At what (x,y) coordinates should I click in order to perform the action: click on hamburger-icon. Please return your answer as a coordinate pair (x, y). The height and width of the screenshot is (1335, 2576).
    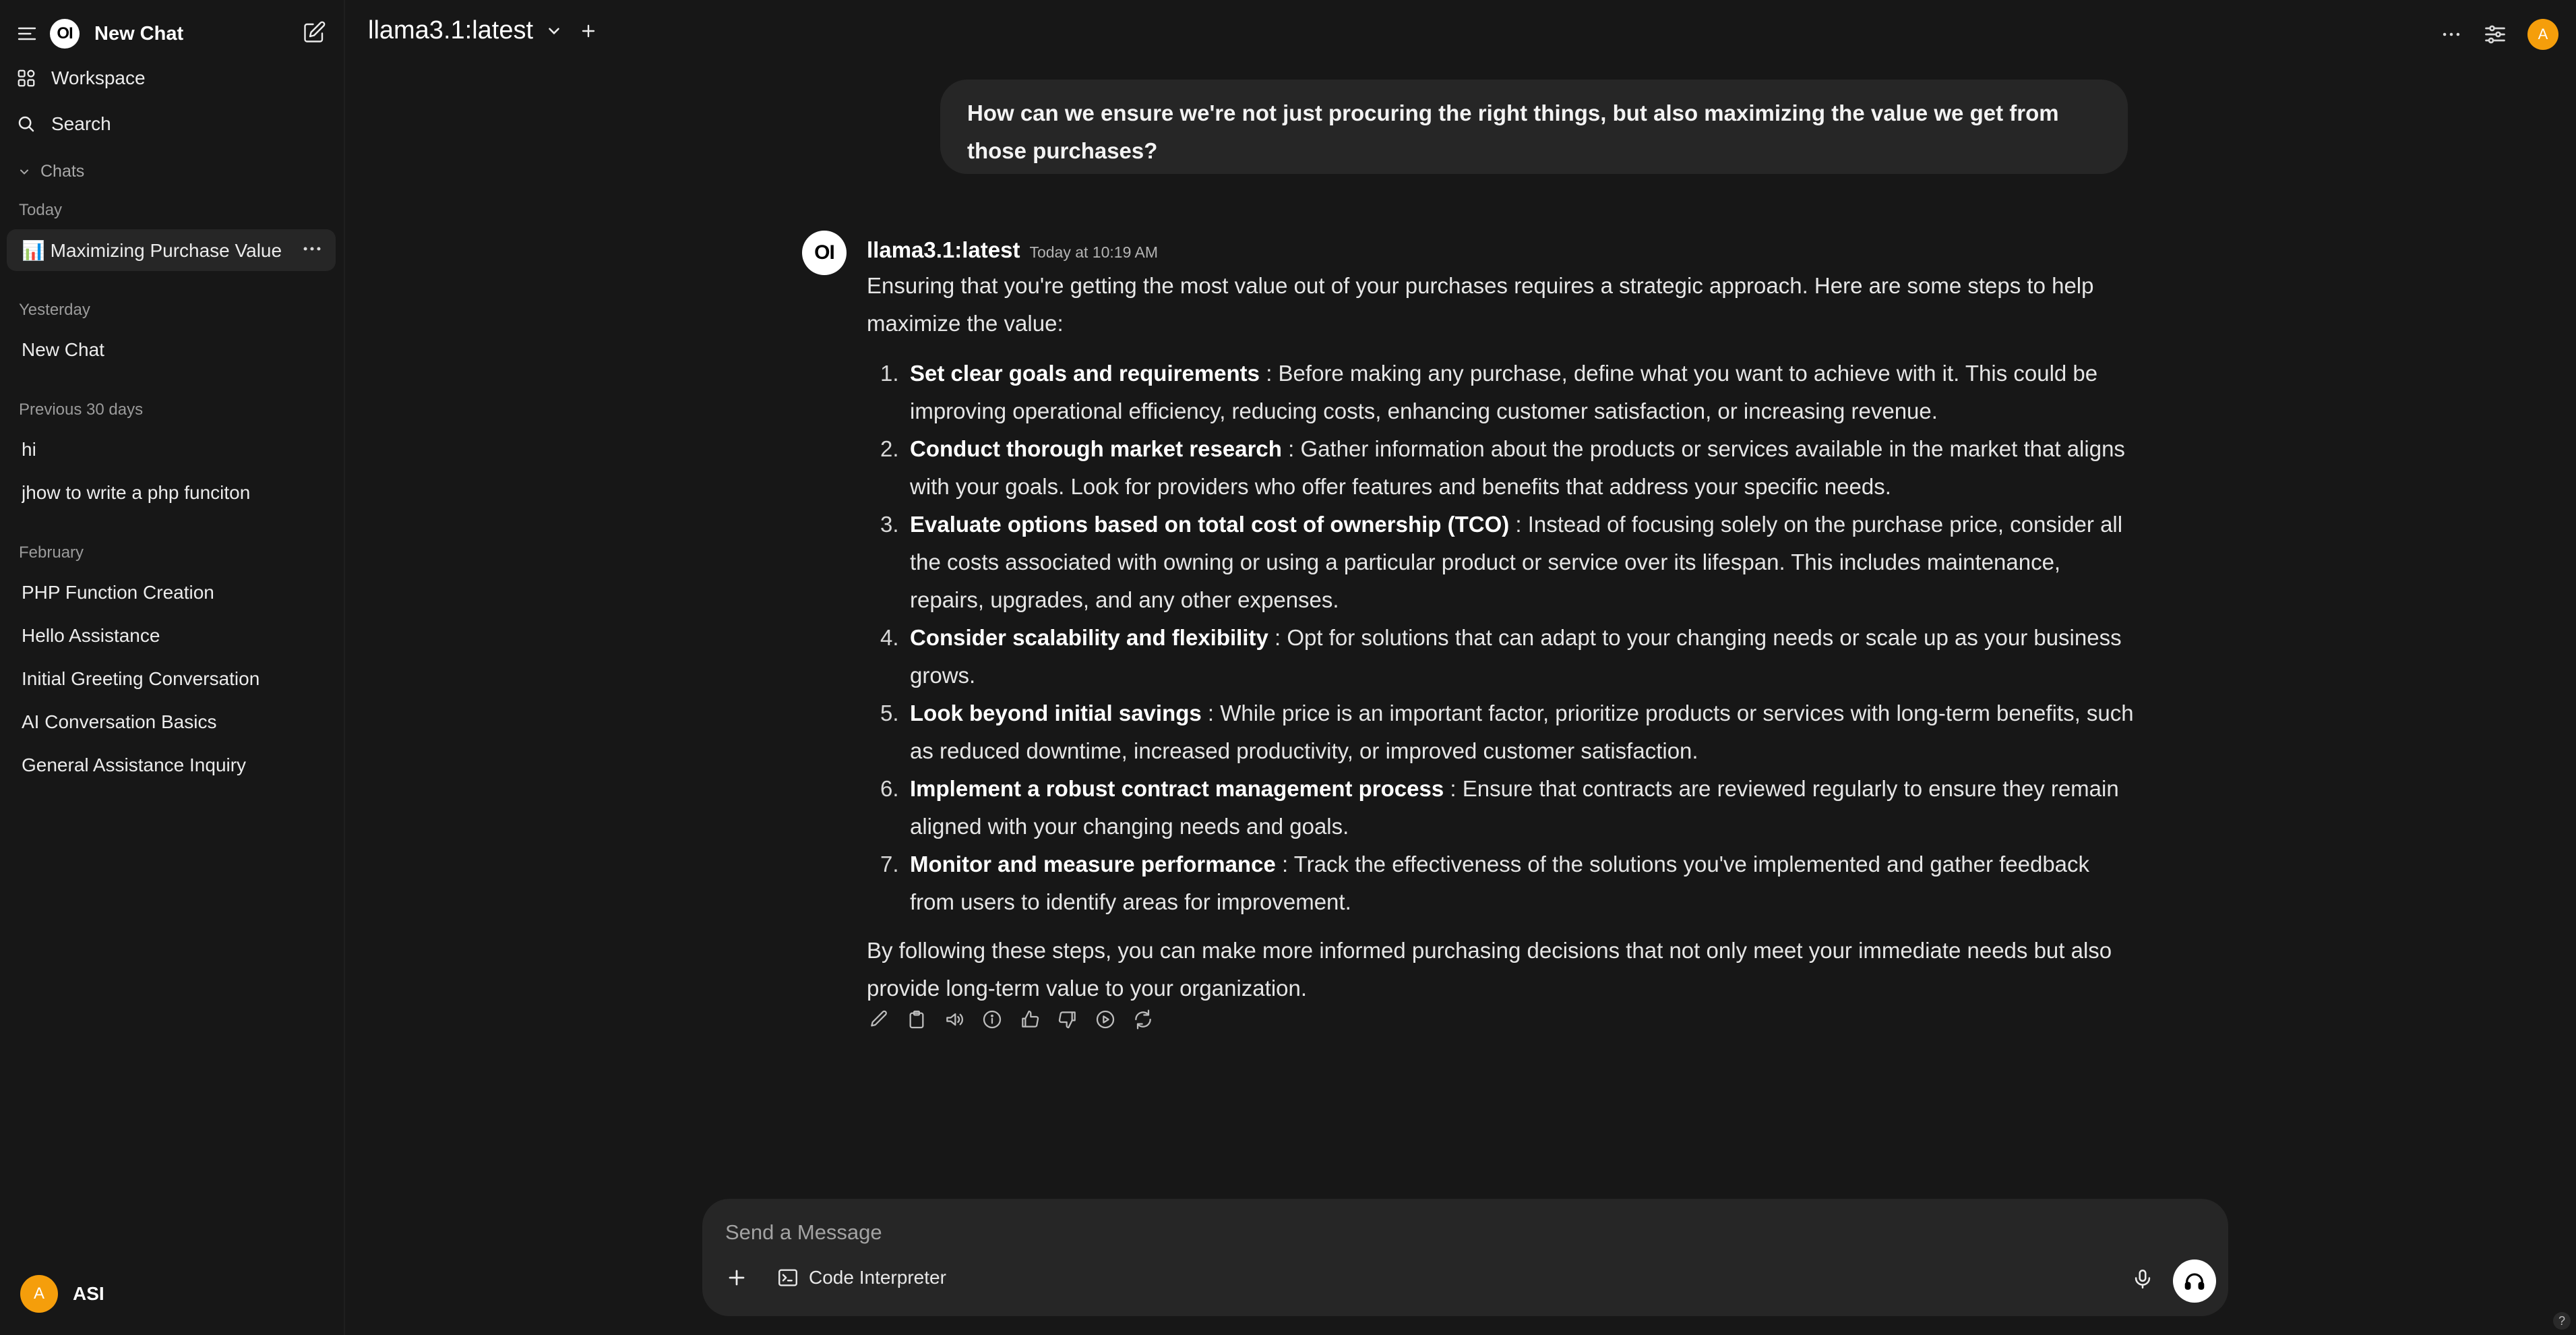
    Looking at the image, I should click on (27, 33).